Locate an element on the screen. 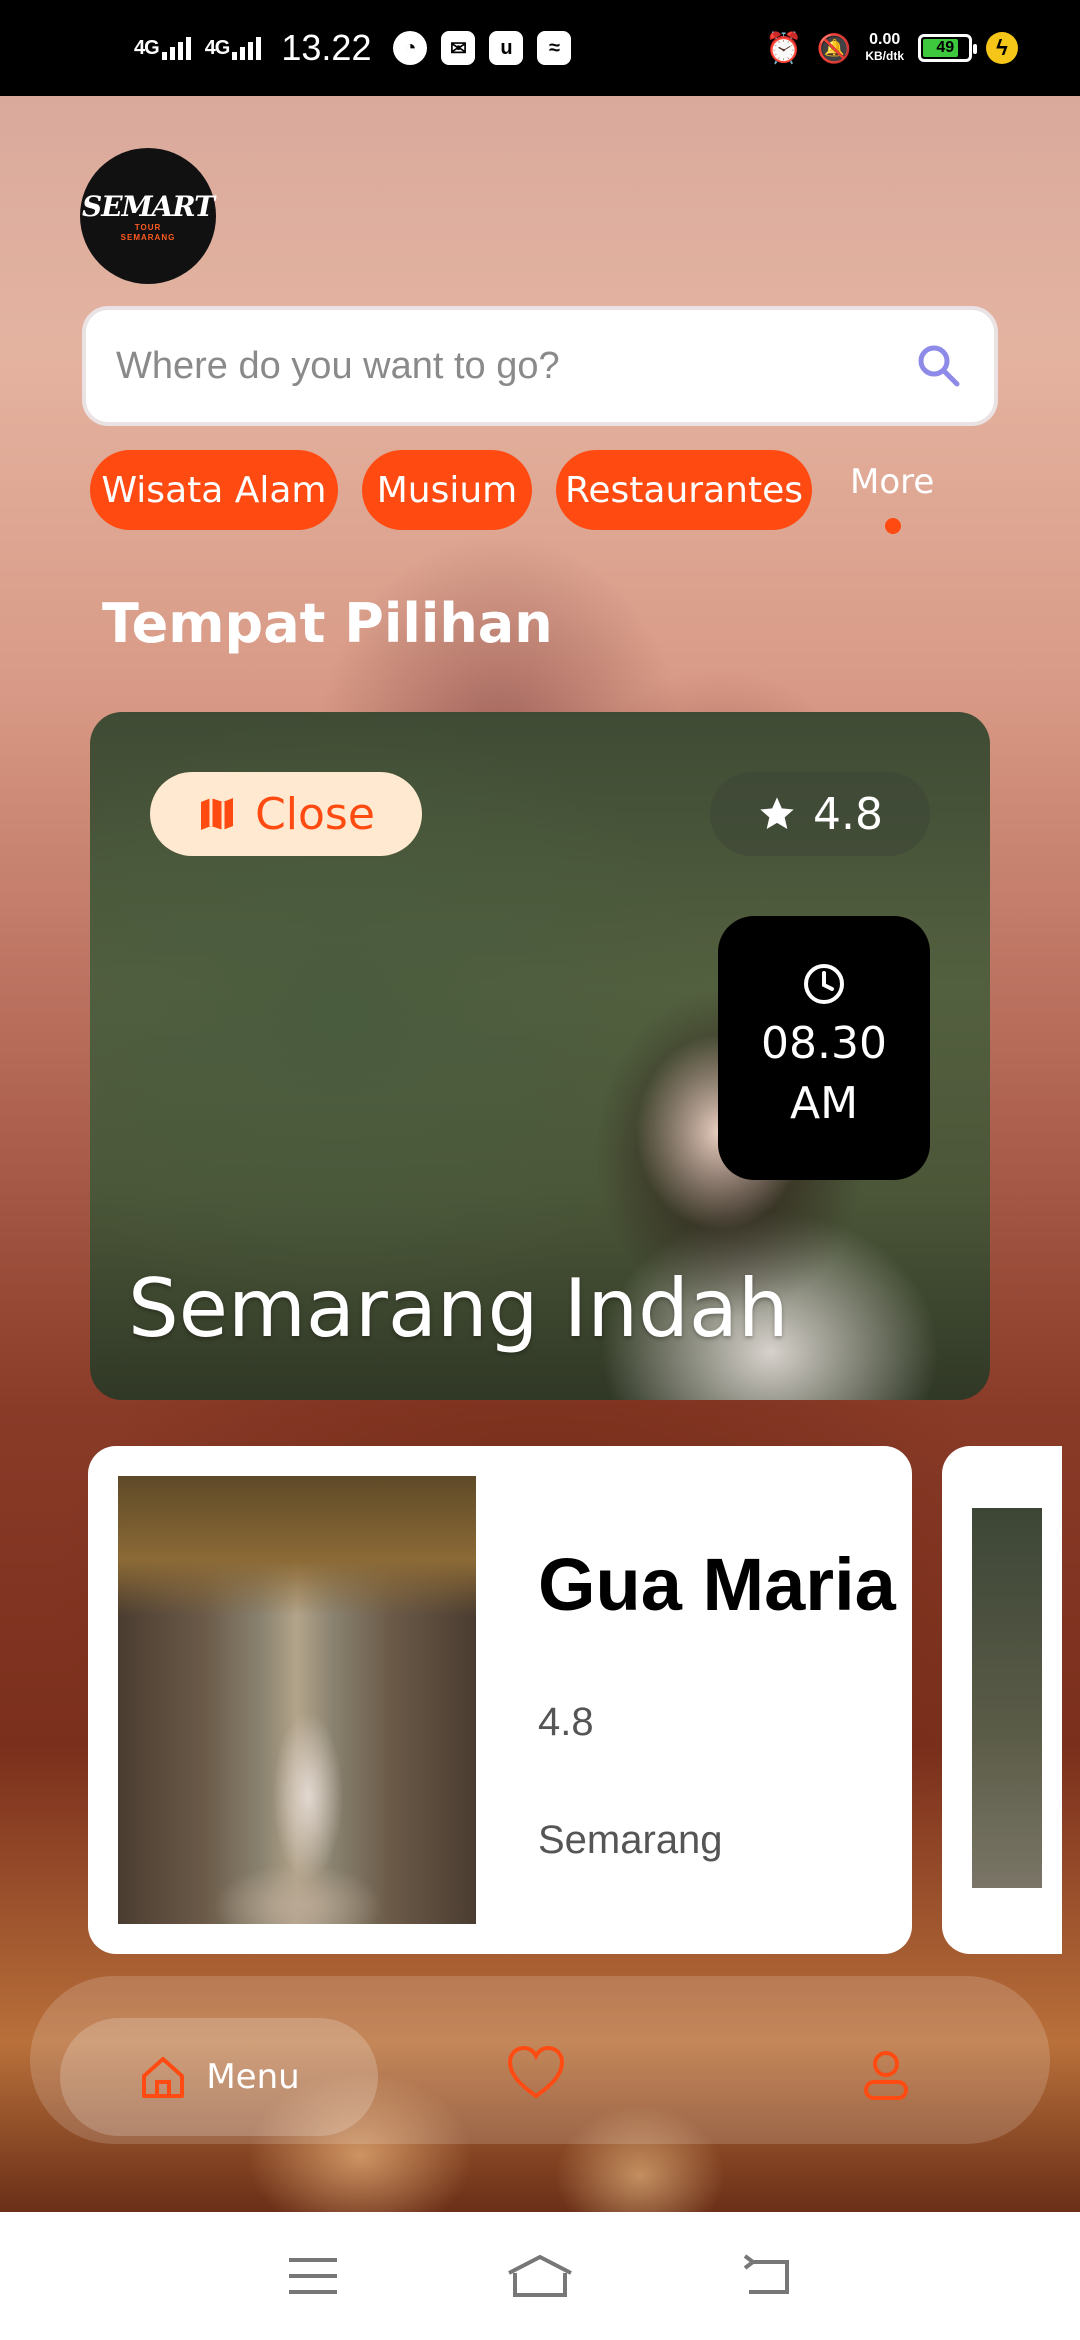 This screenshot has width=1080, height=2340. network-speed: 0.00 KB/dtk is located at coordinates (884, 47).